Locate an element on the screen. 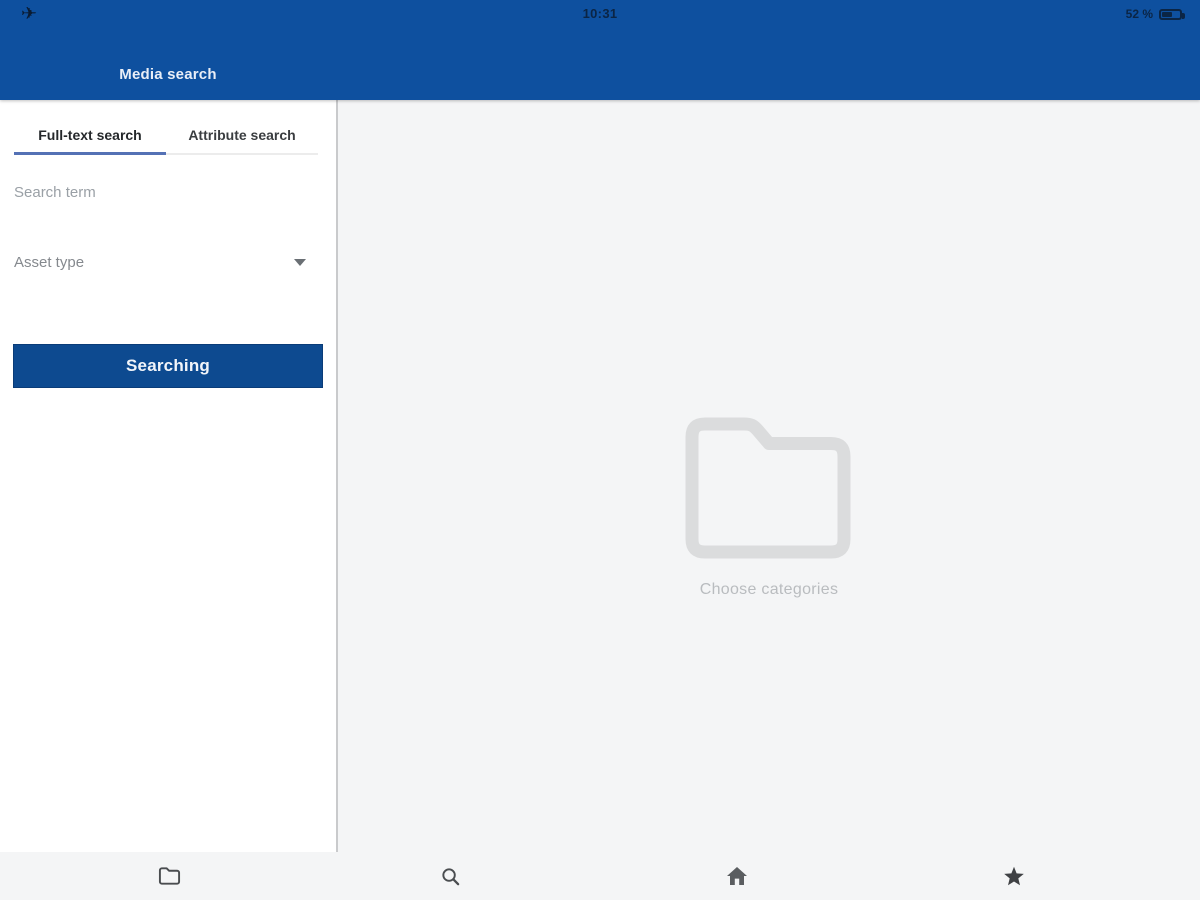  star-icon is located at coordinates (1014, 875).